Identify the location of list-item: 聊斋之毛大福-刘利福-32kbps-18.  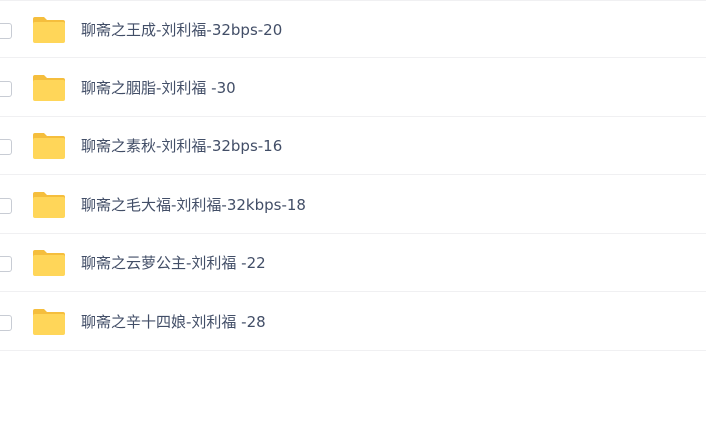
(353, 205).